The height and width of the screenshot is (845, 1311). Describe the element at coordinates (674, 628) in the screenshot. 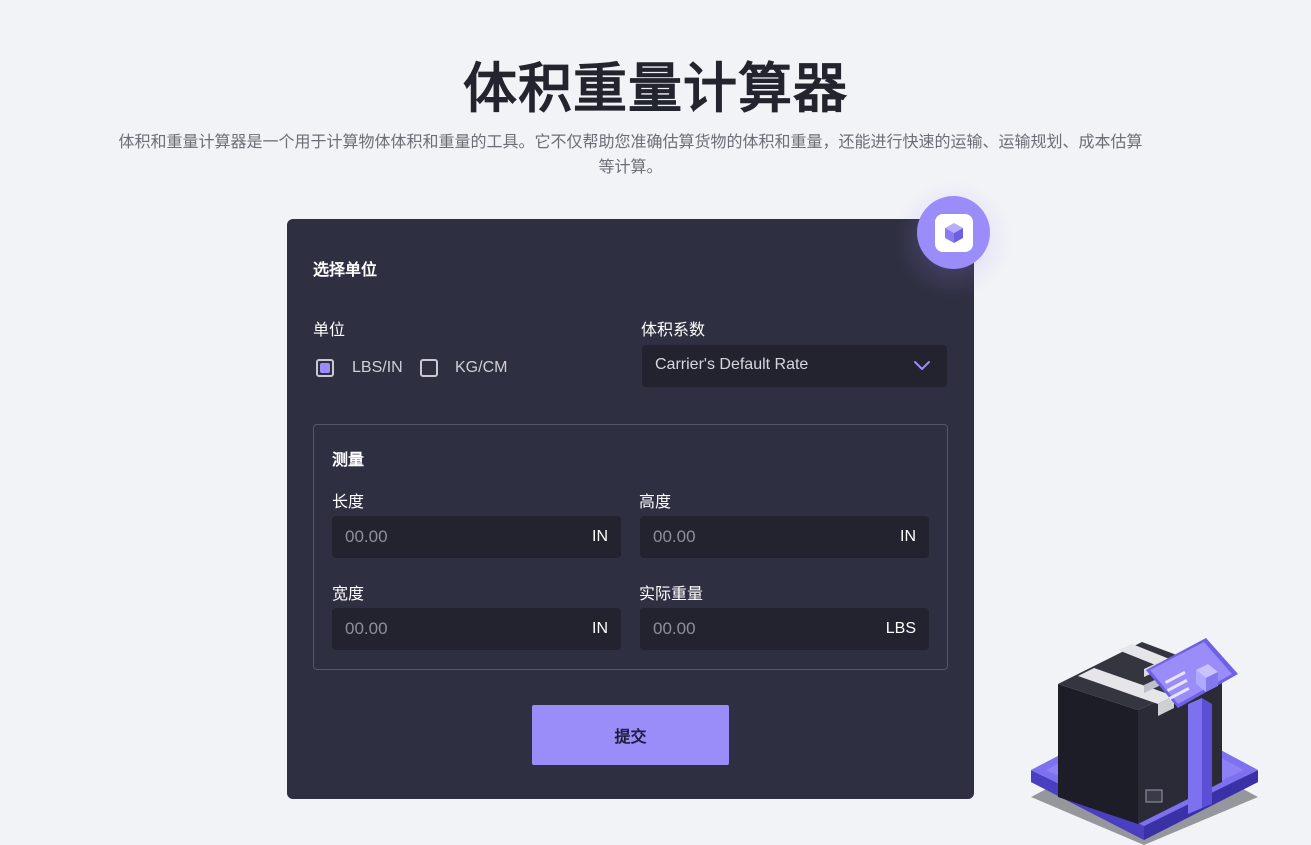

I see `actual-weight-placeholder: 00.00` at that location.